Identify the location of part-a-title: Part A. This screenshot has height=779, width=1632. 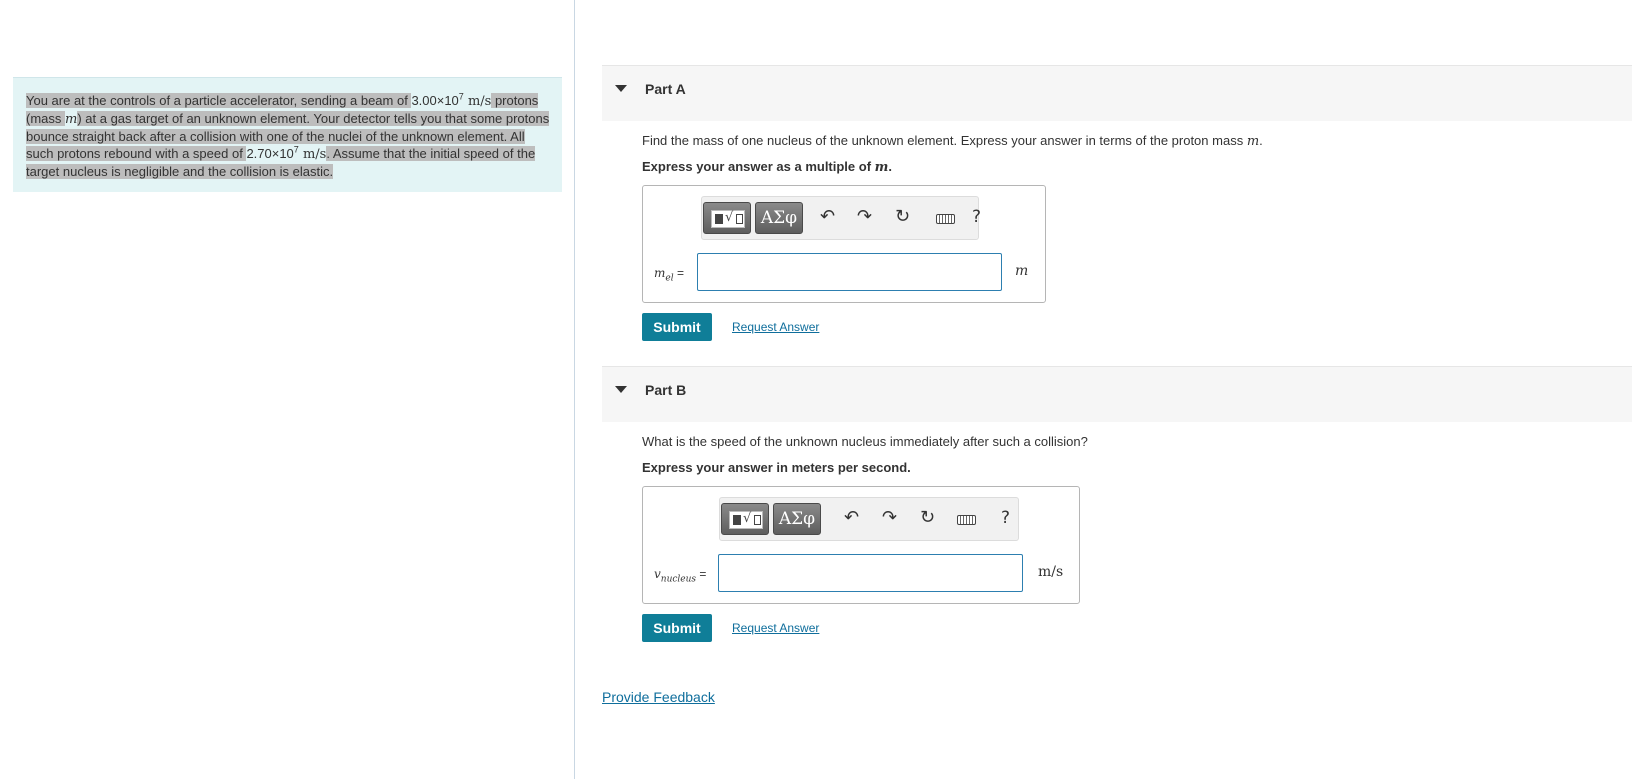
(665, 89).